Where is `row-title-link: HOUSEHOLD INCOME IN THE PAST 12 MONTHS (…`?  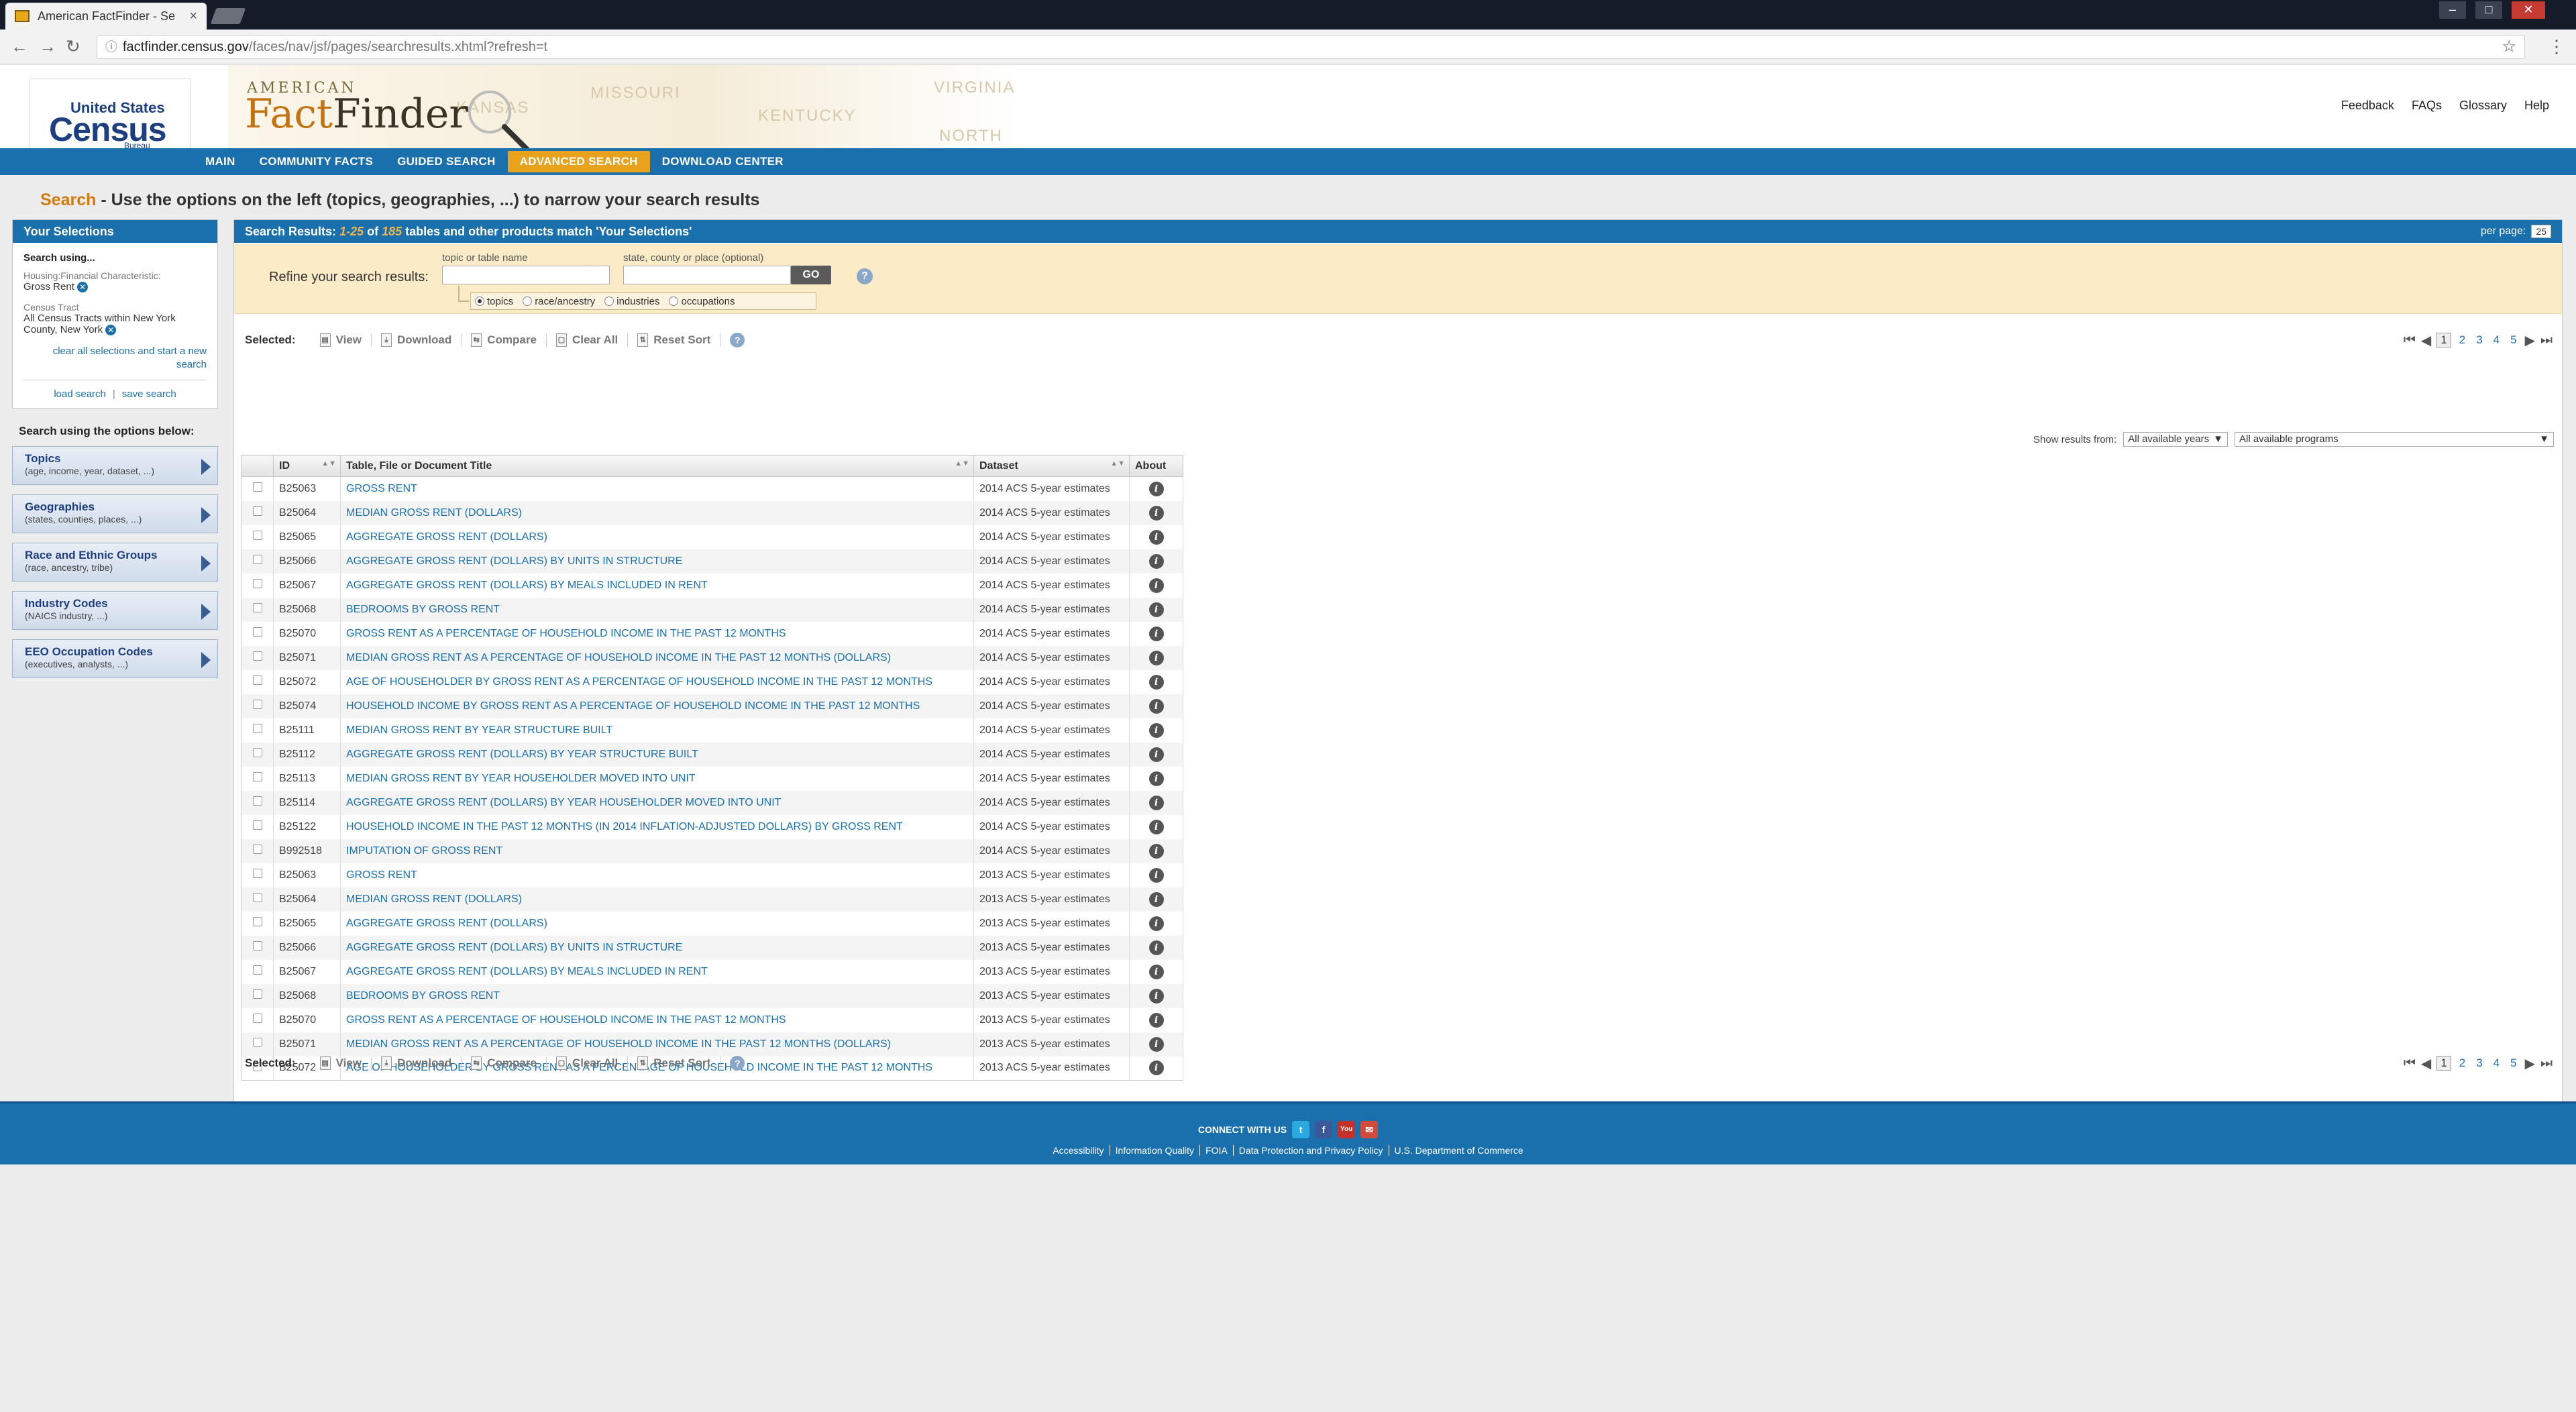
row-title-link: HOUSEHOLD INCOME IN THE PAST 12 MONTHS (… is located at coordinates (657, 826).